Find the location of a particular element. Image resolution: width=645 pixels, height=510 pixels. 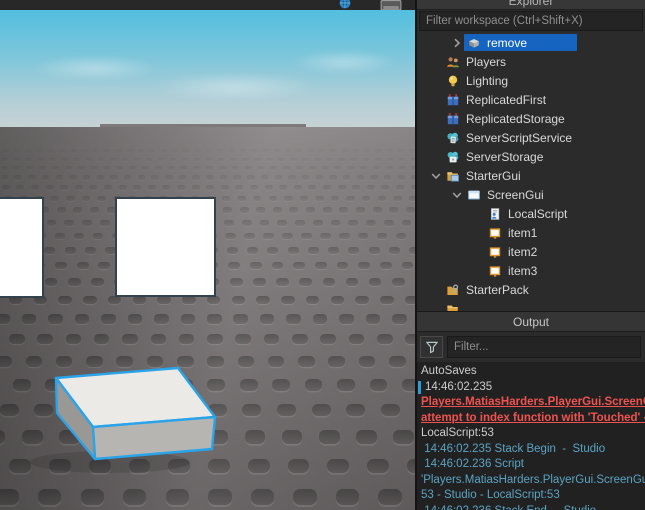

explorer-tab: Explorer is located at coordinates (531, 5).